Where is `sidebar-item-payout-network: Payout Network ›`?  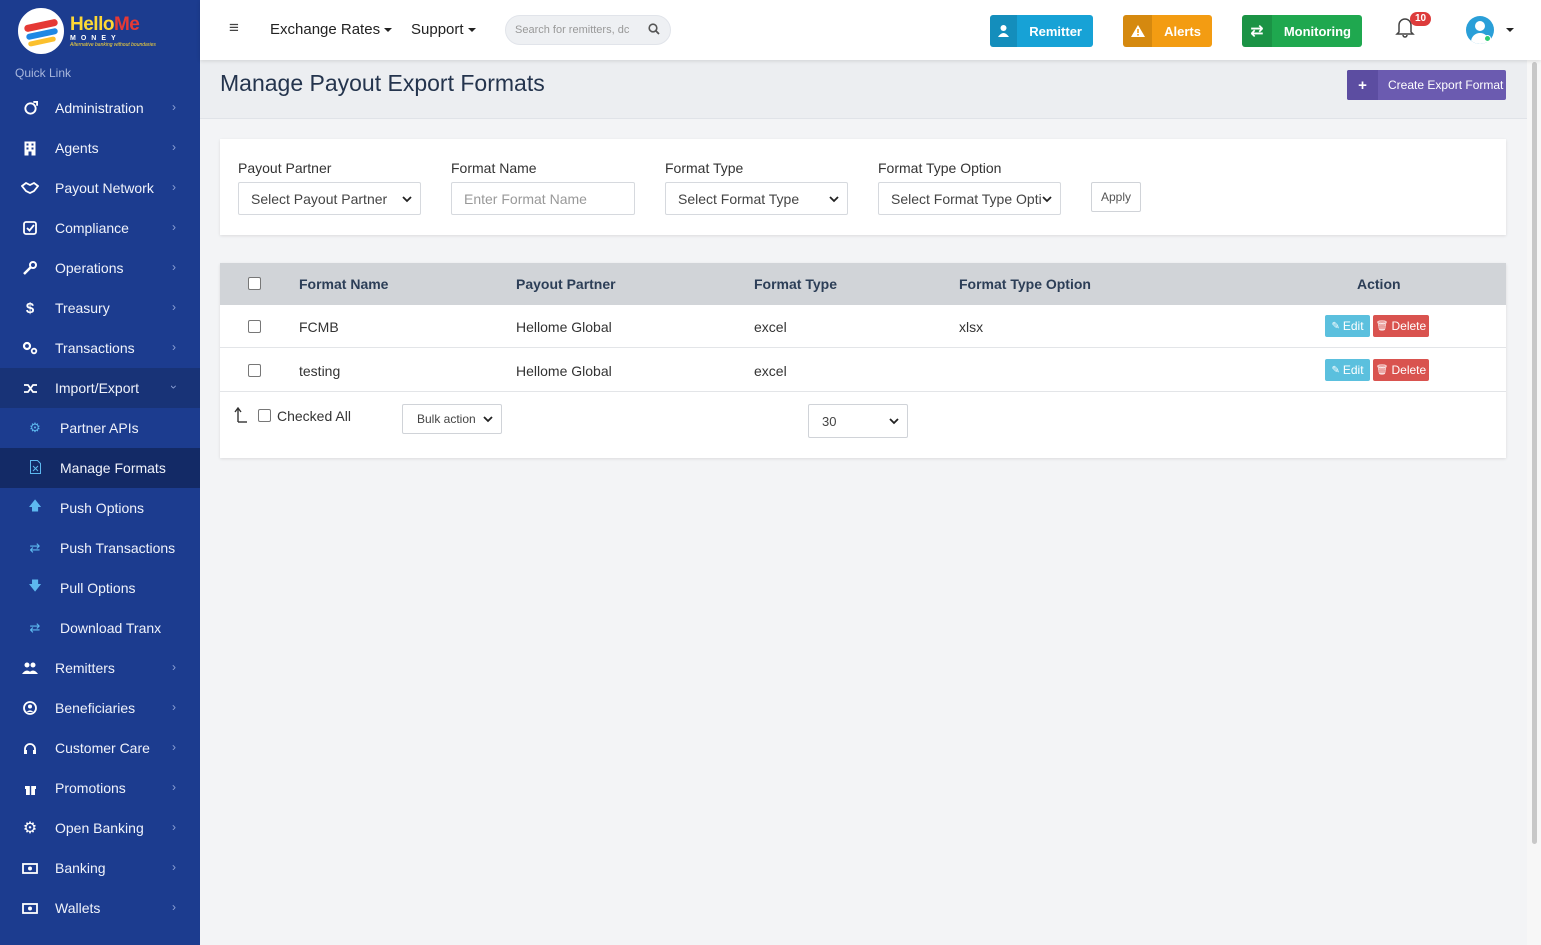 sidebar-item-payout-network: Payout Network › is located at coordinates (100, 188).